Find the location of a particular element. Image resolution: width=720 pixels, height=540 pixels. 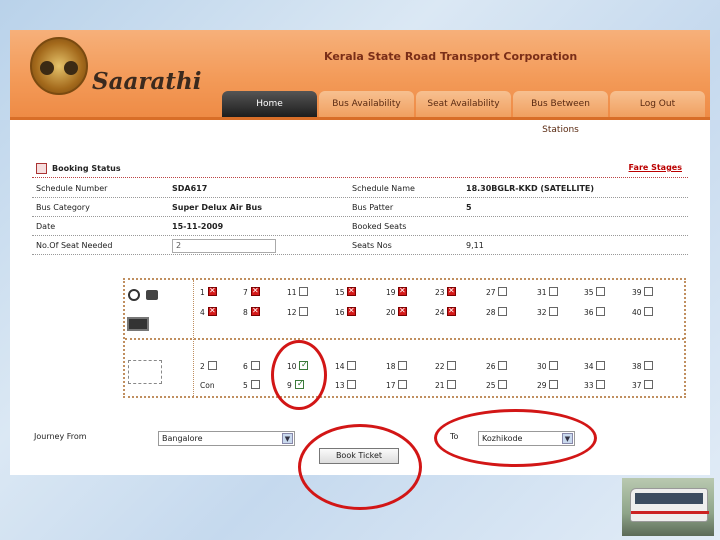

seat-number: 18 is located at coordinates (391, 366).